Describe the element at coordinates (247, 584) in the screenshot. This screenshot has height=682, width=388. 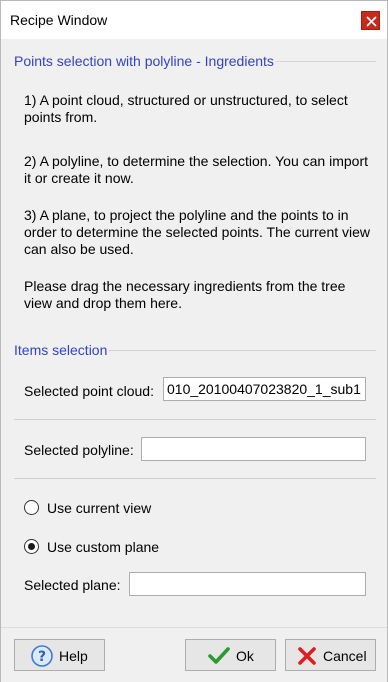
I see `plane-field` at that location.